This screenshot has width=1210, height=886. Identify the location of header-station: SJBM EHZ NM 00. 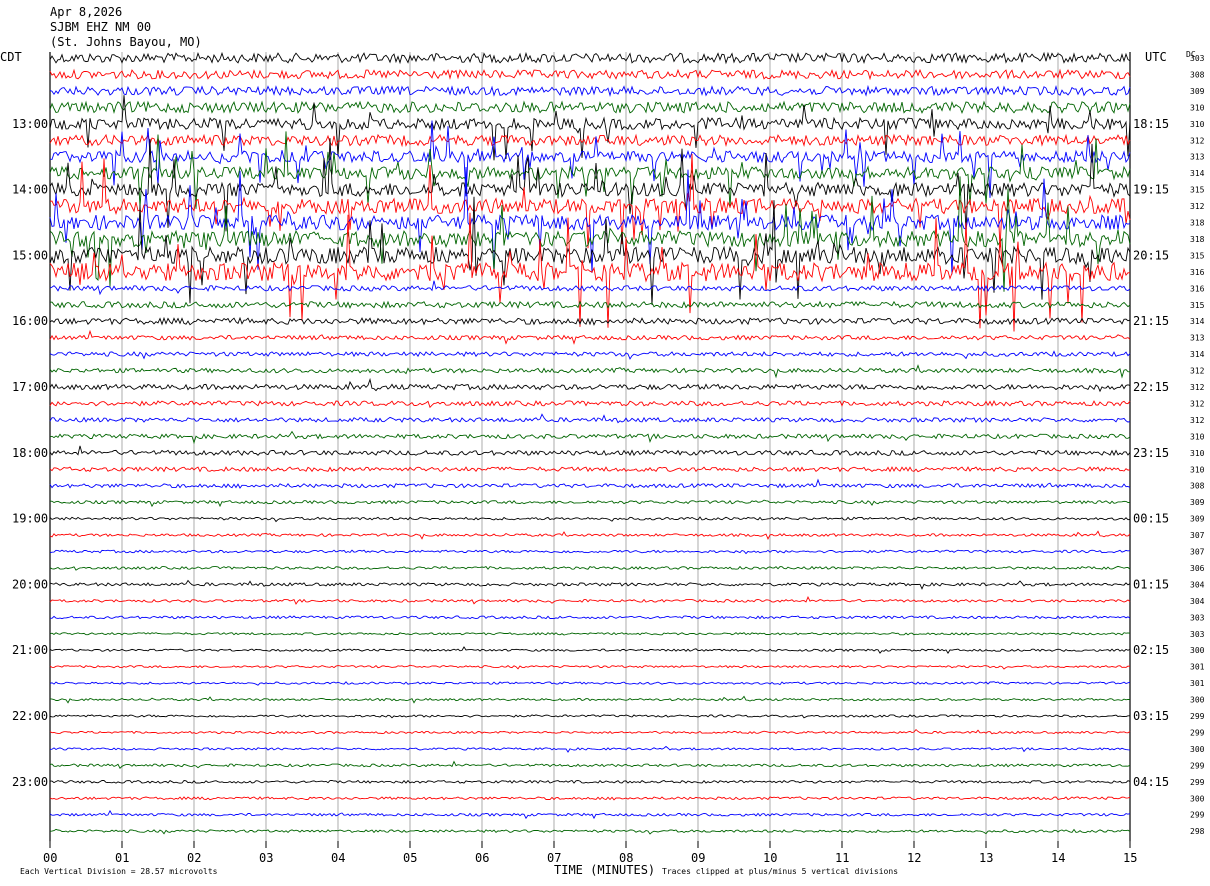
(100, 27).